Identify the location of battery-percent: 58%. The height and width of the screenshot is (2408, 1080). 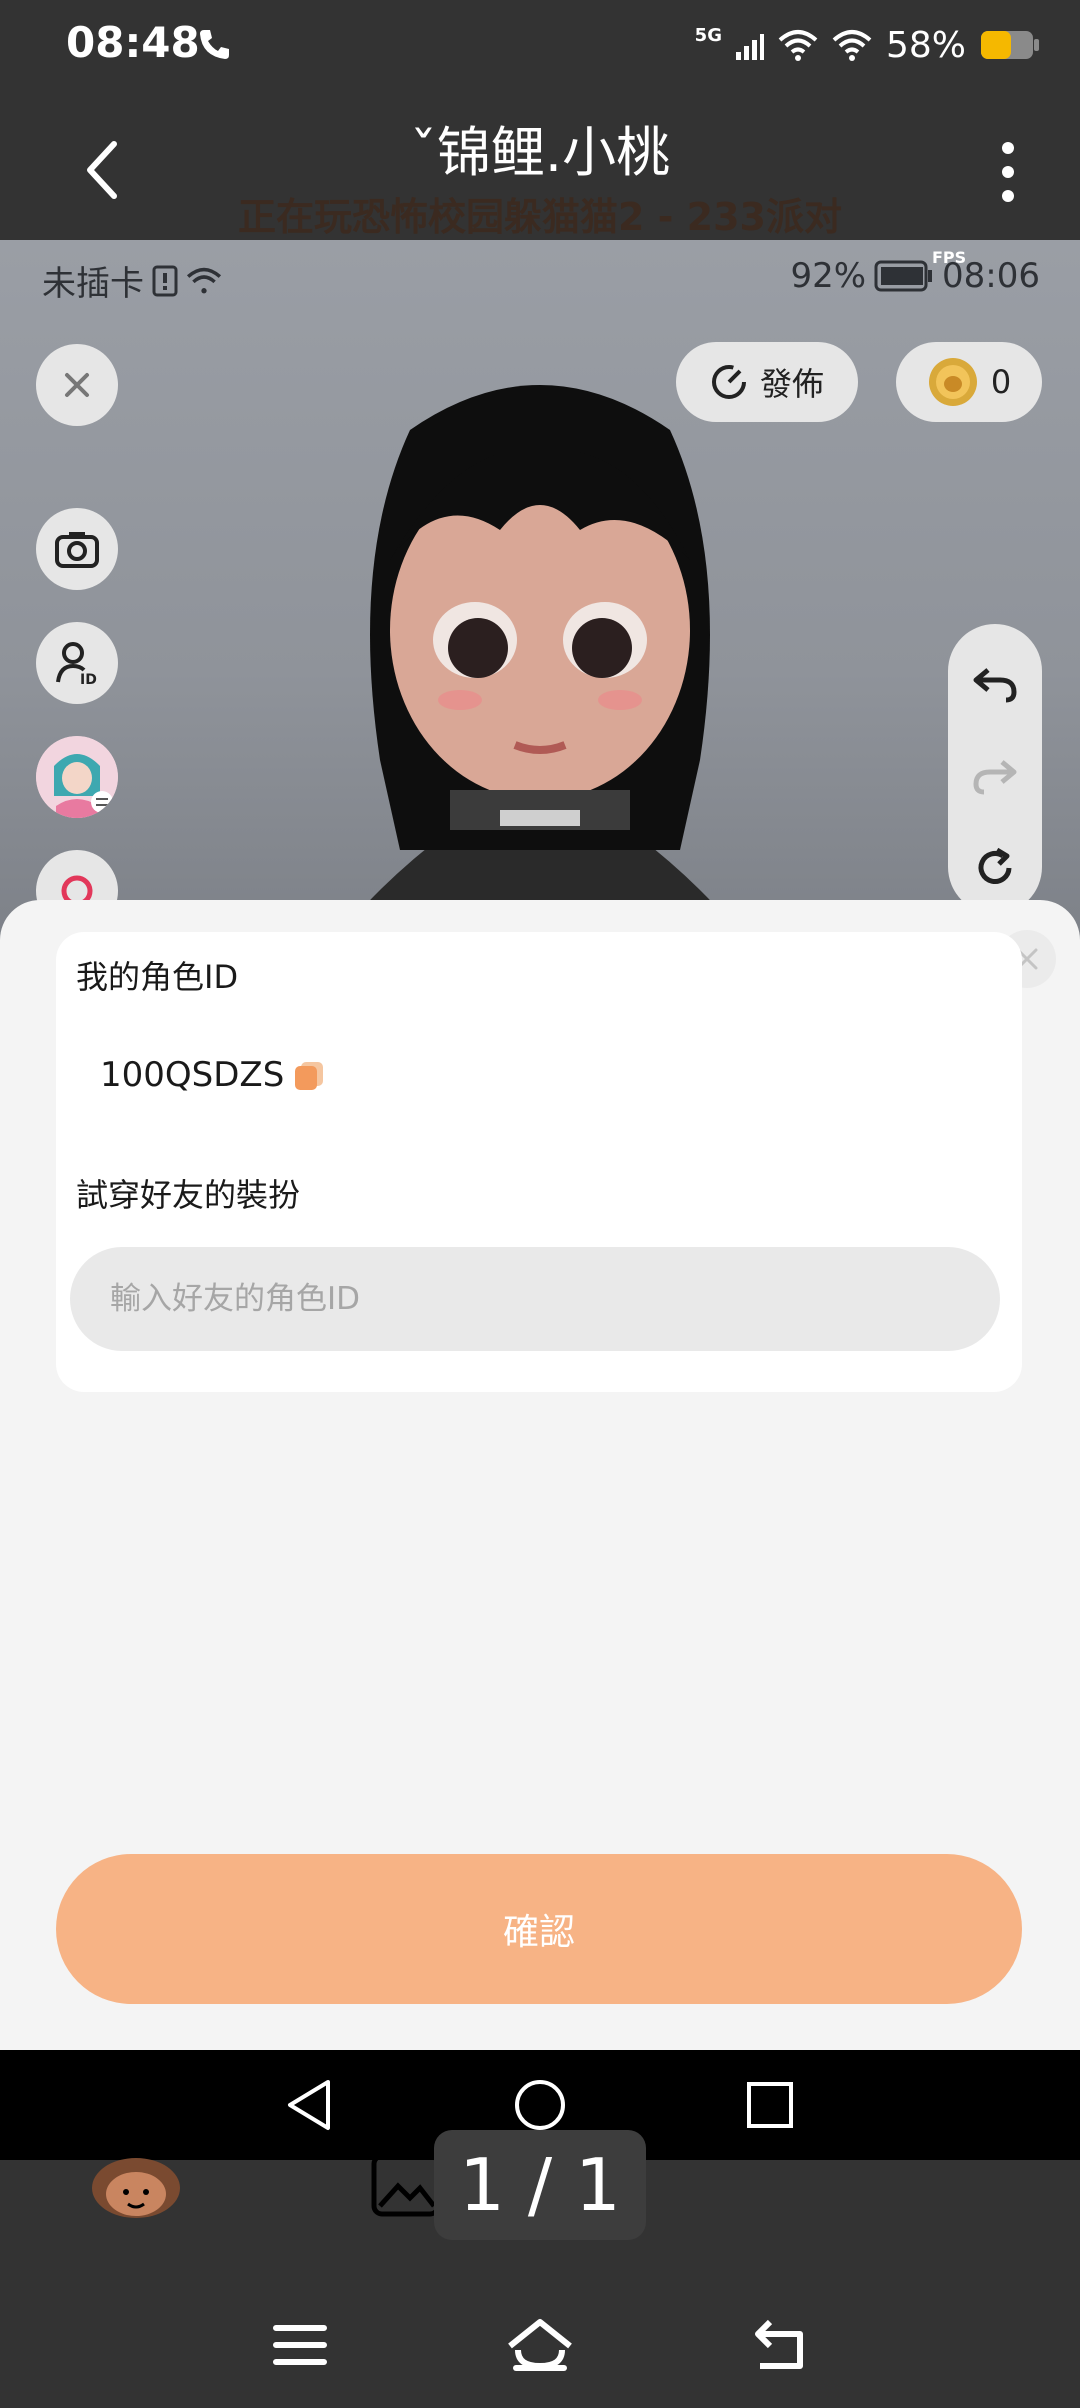
(925, 45).